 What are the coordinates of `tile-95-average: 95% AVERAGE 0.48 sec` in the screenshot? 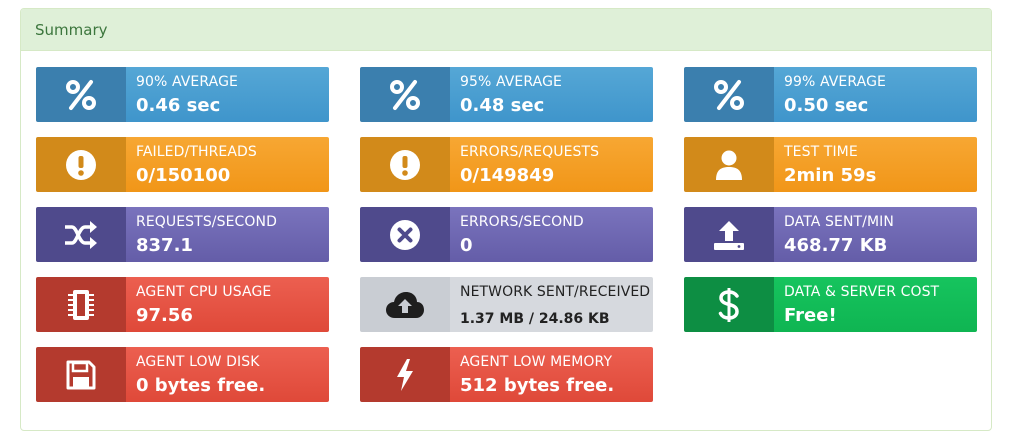 It's located at (506, 94).